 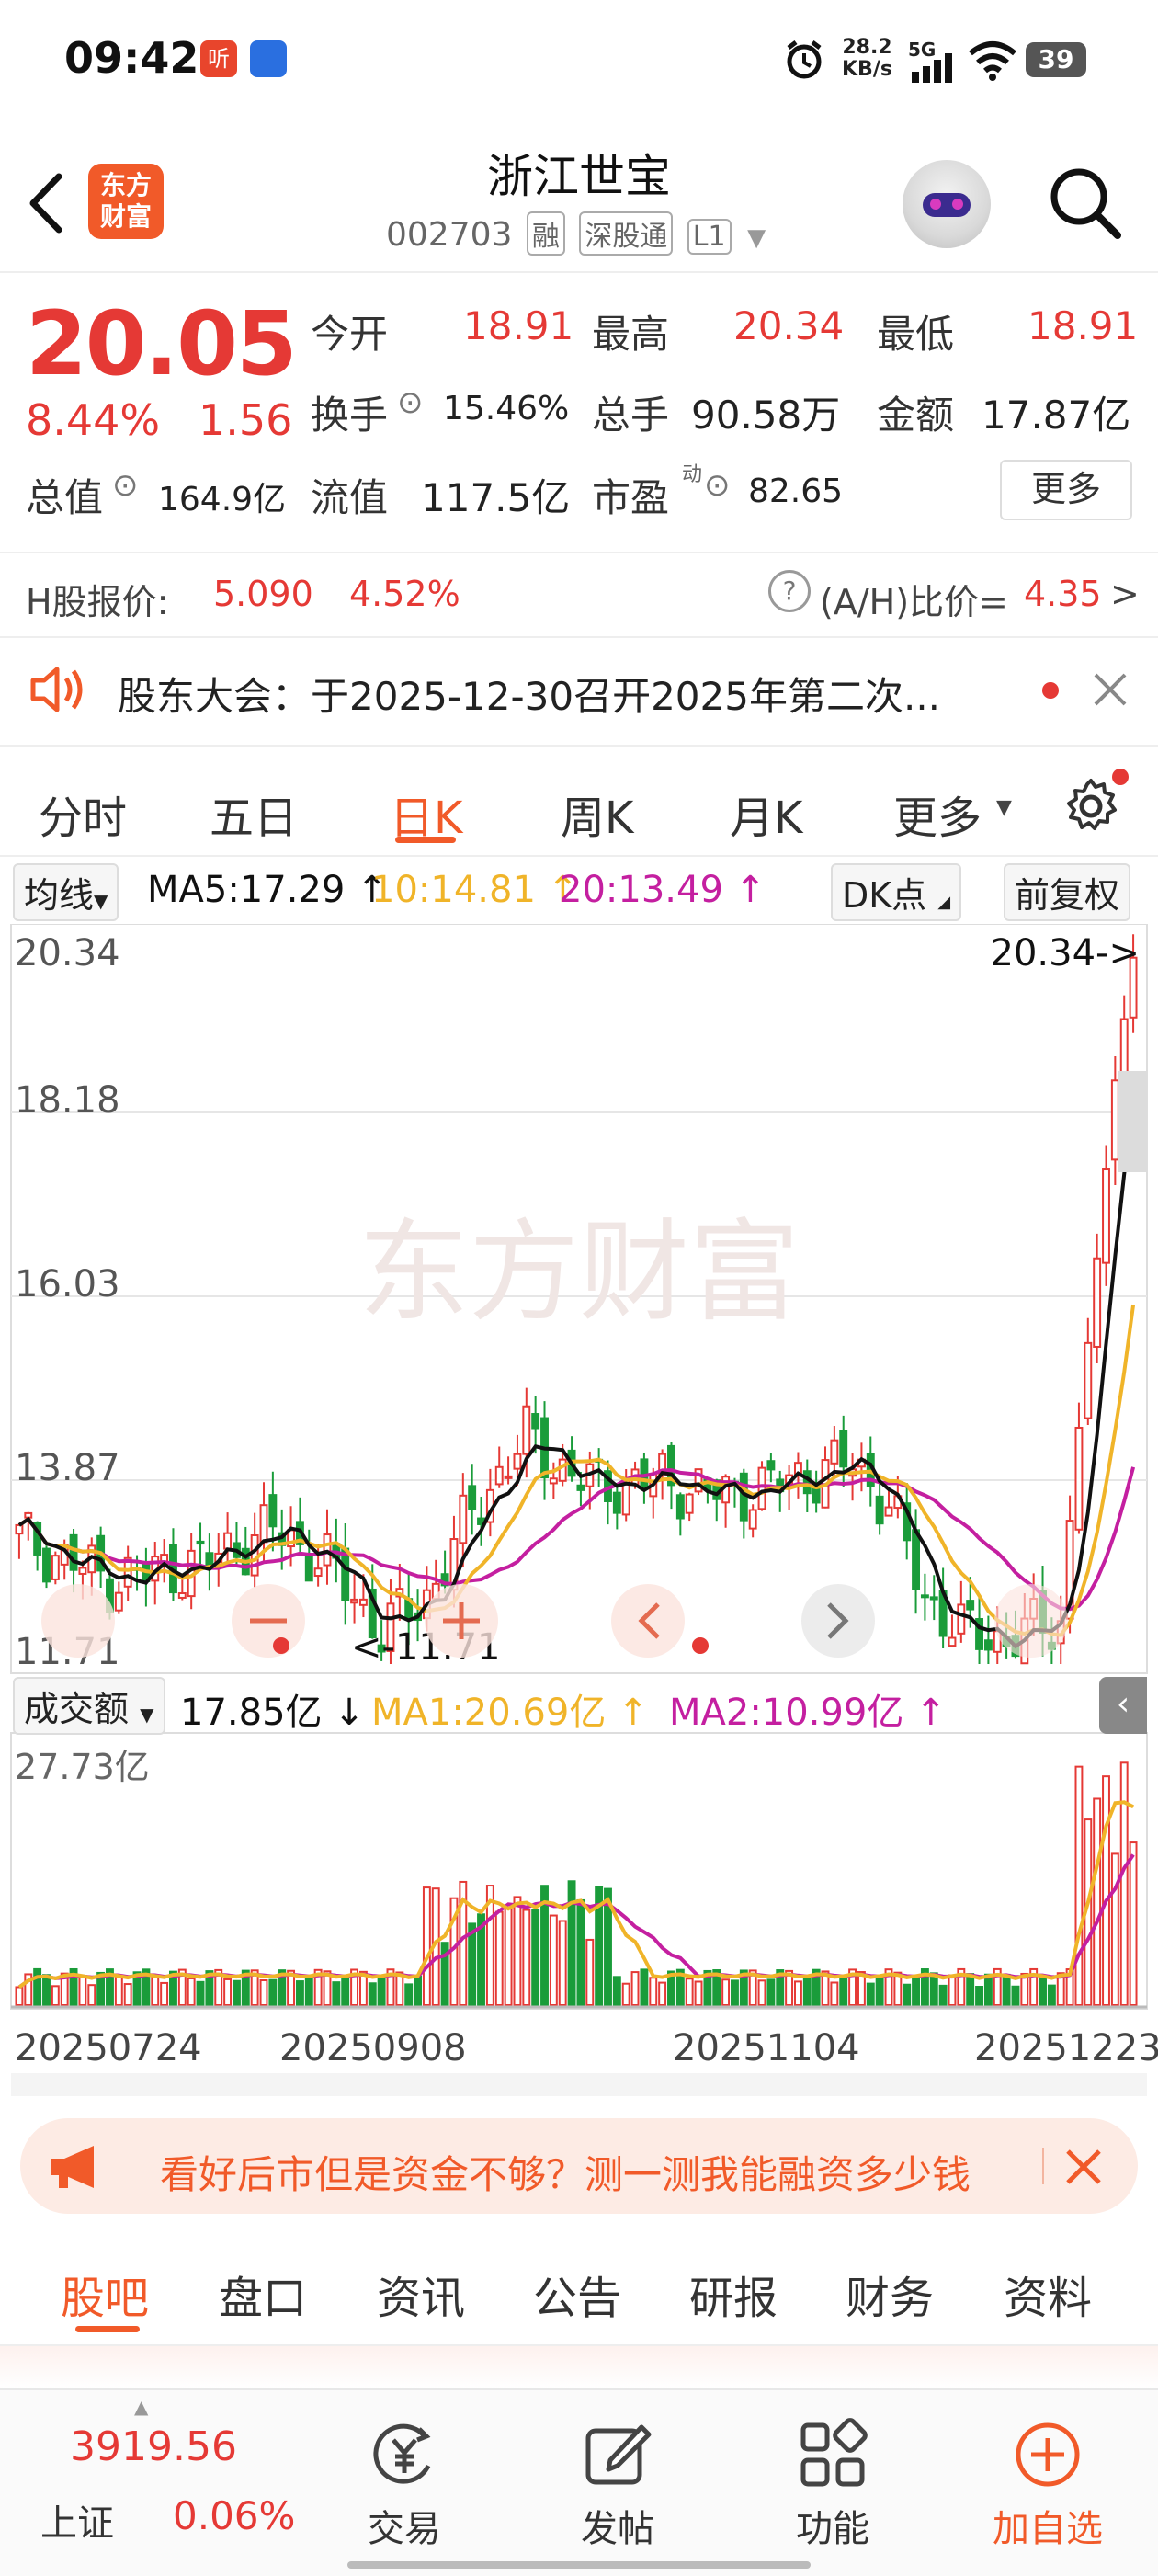 I want to click on tab-financials: 财务, so click(x=890, y=2294).